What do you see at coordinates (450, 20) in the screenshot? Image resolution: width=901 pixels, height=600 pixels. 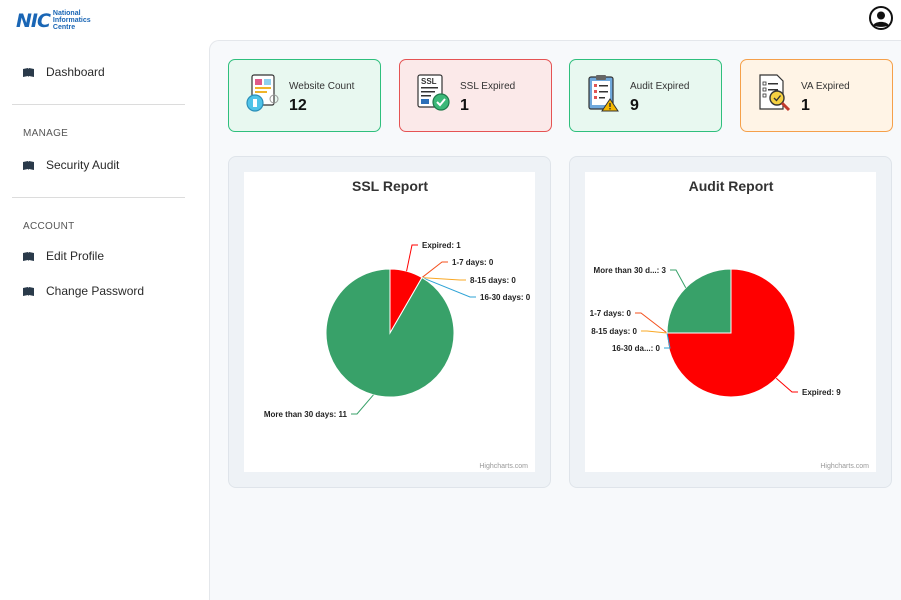 I see `top-navbar: NIC National Informatics Centre` at bounding box center [450, 20].